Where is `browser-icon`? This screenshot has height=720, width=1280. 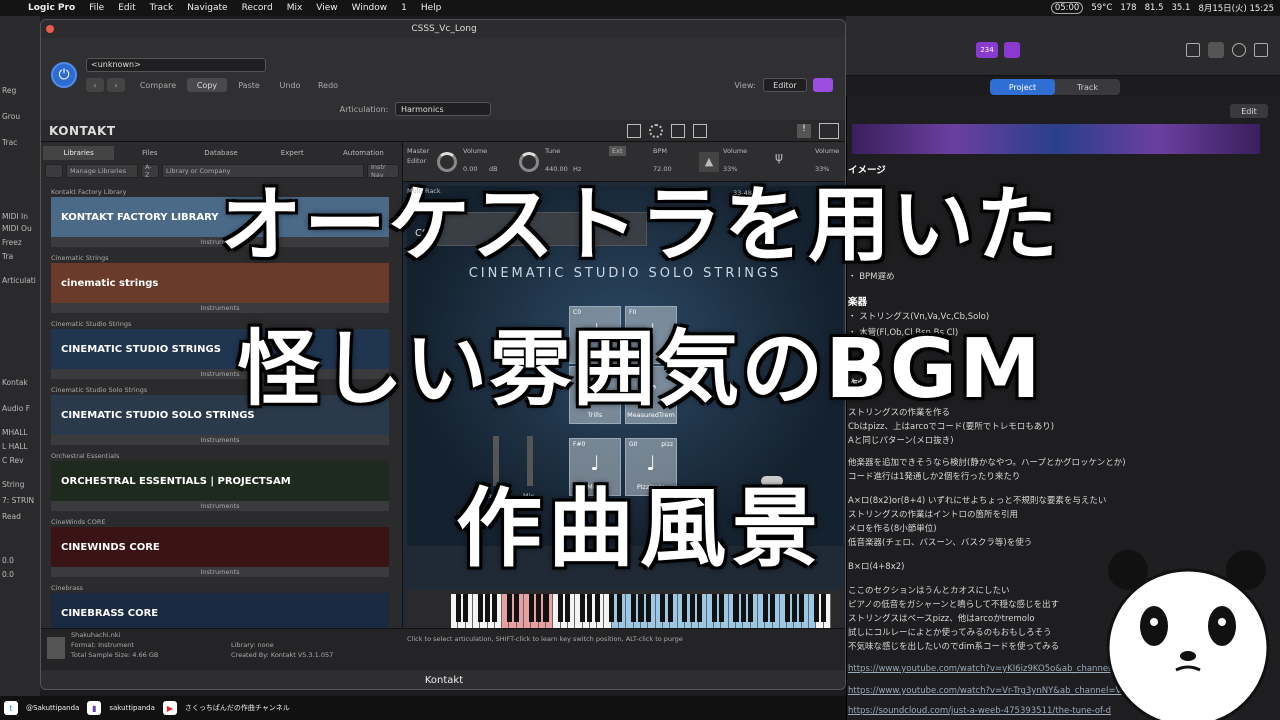
browser-icon is located at coordinates (1261, 50).